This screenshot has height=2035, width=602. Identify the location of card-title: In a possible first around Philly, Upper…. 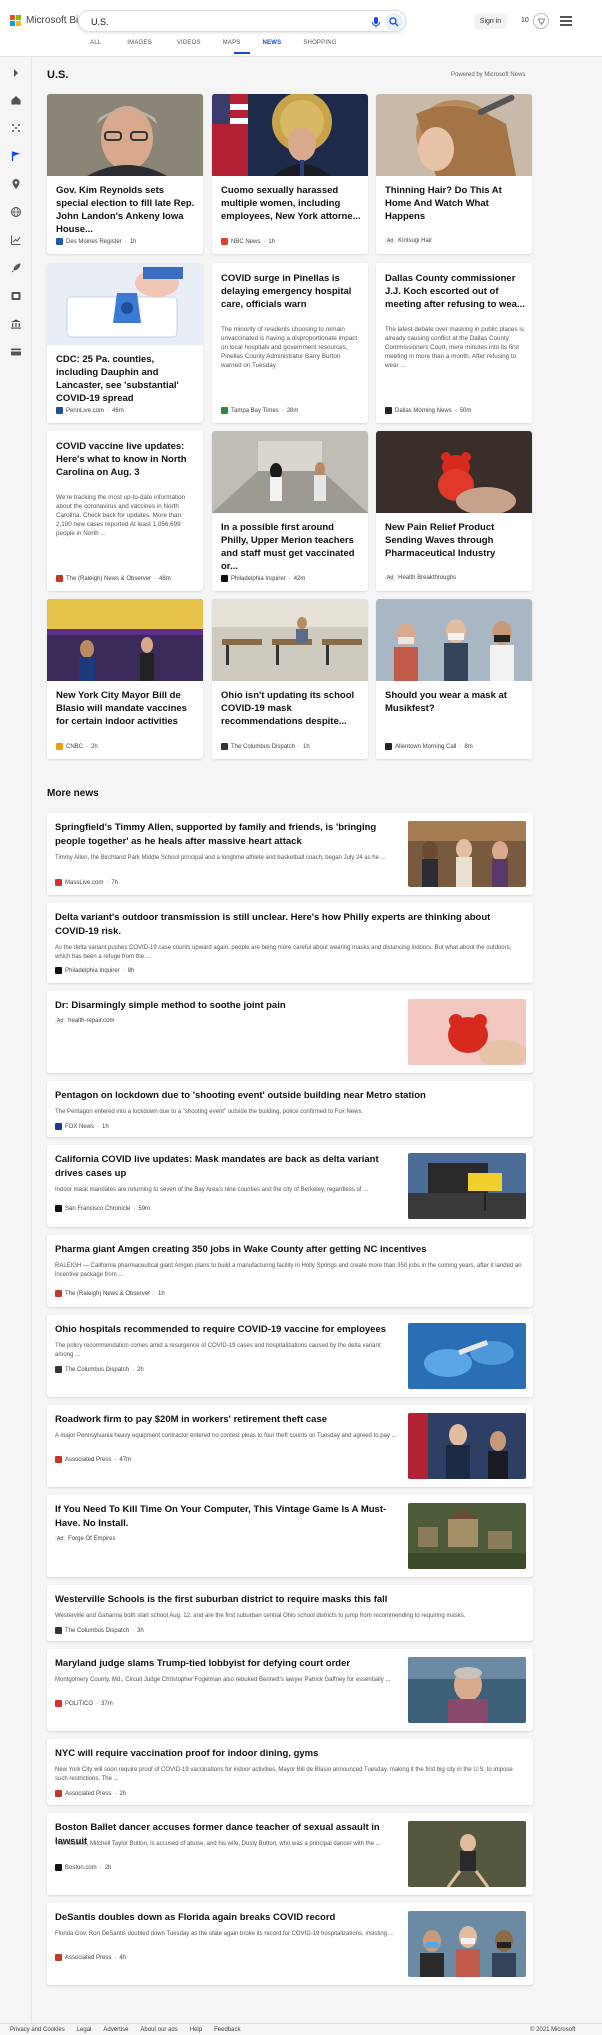
(291, 547).